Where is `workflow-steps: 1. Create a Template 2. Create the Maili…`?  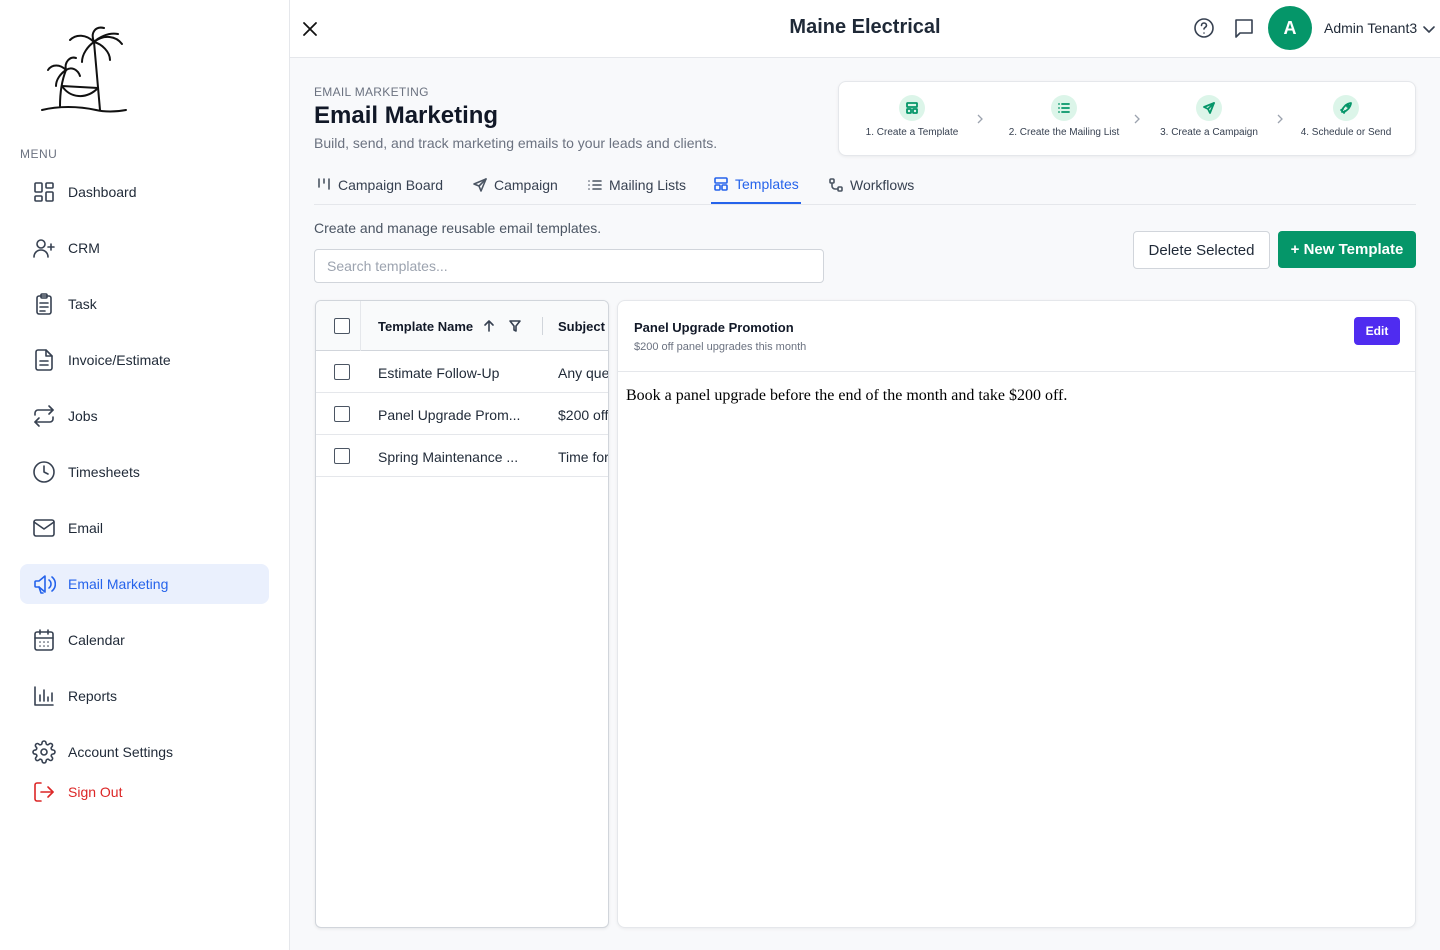 workflow-steps: 1. Create a Template 2. Create the Maili… is located at coordinates (1127, 118).